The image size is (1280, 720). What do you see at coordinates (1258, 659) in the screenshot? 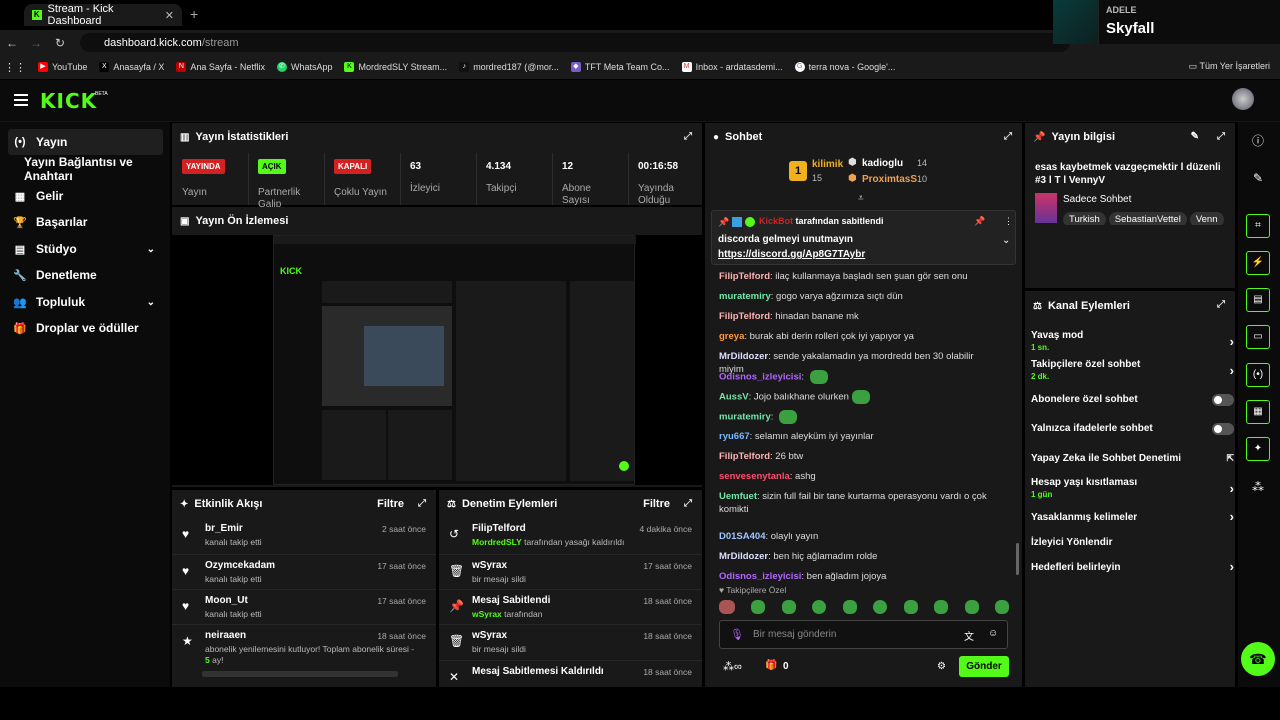
I see `support-button: ☎` at bounding box center [1258, 659].